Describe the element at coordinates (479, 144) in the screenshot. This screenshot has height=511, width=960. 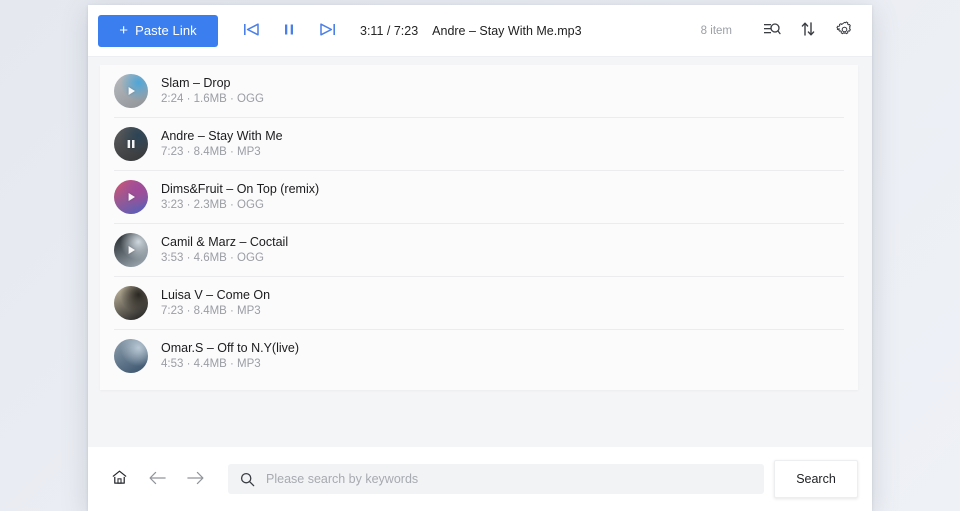
I see `track-row: Andre – Stay With Me 7:23 · 8.4MB · MP3` at that location.